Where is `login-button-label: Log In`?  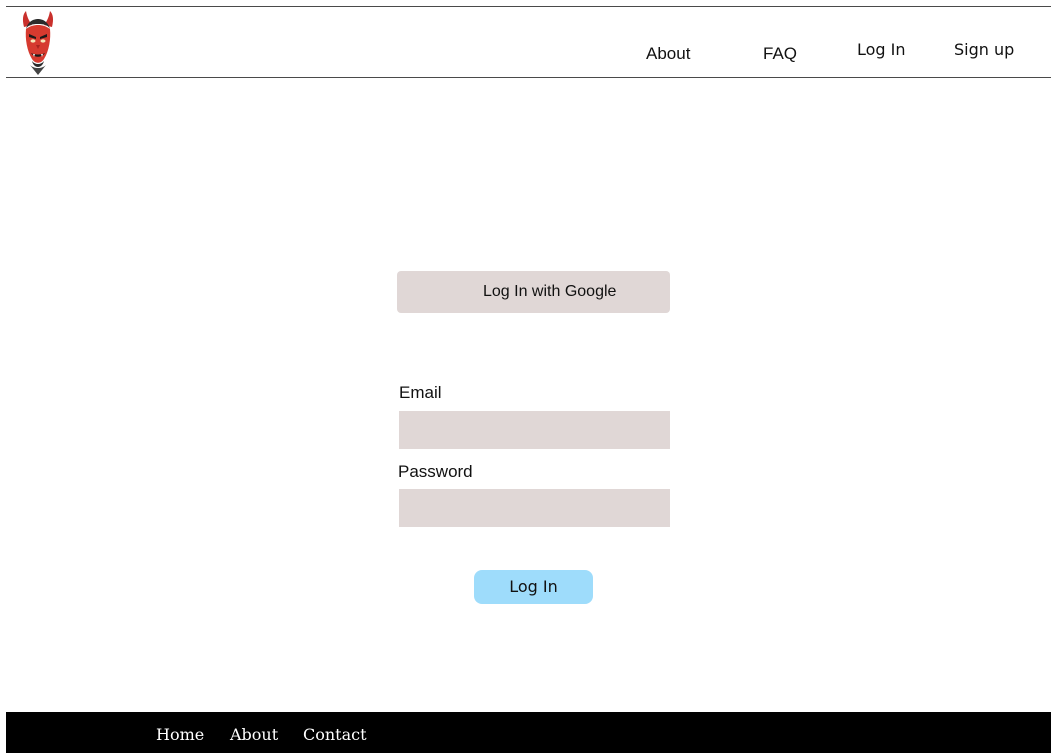 login-button-label: Log In is located at coordinates (533, 586).